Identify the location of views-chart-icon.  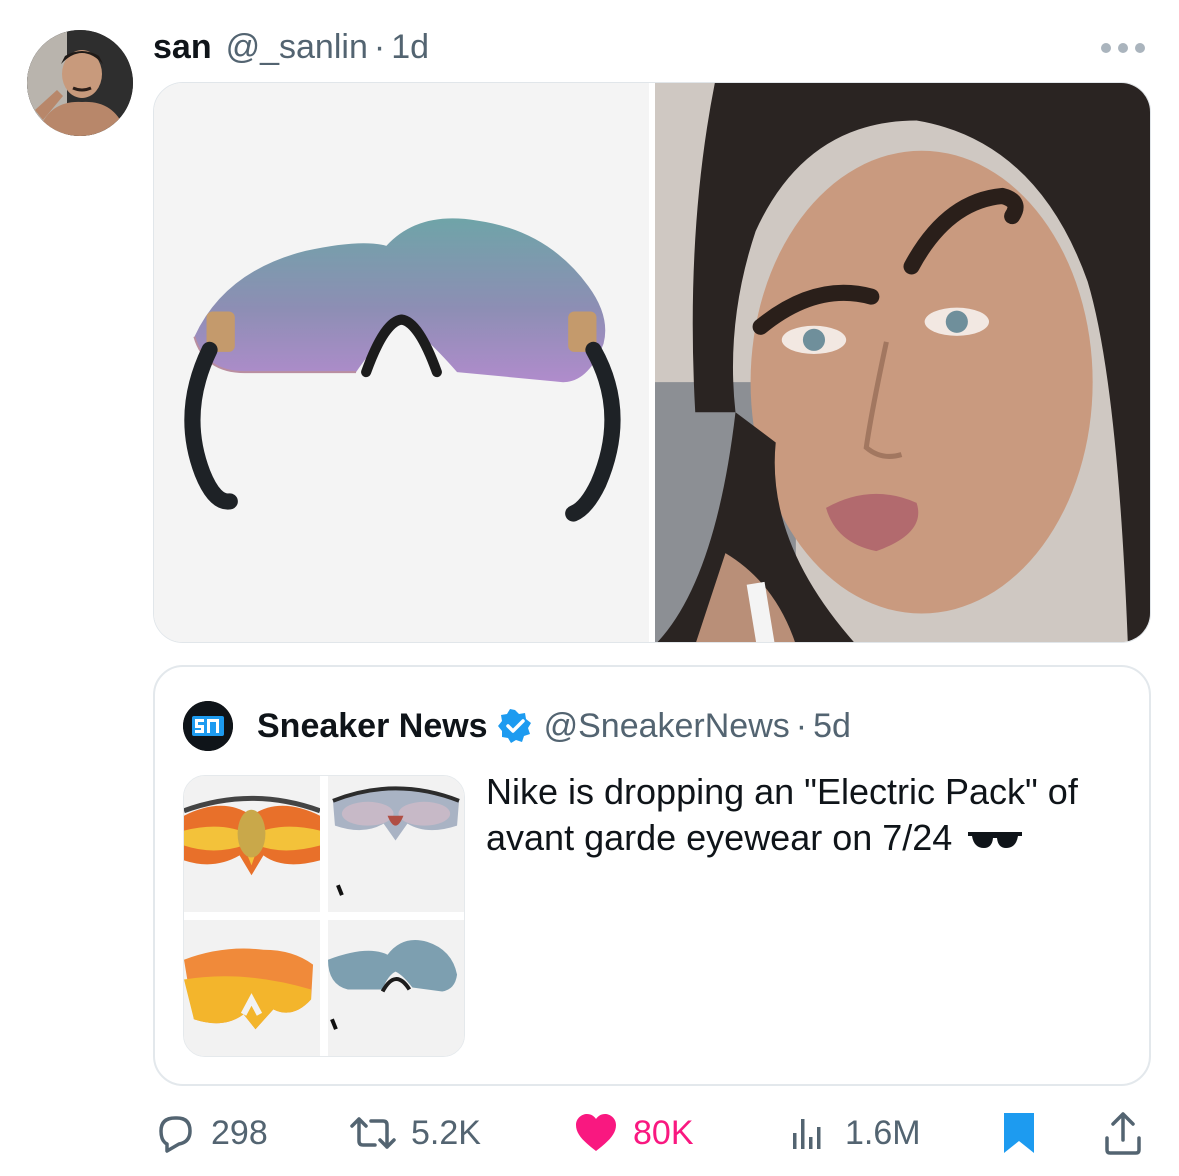
(807, 1134).